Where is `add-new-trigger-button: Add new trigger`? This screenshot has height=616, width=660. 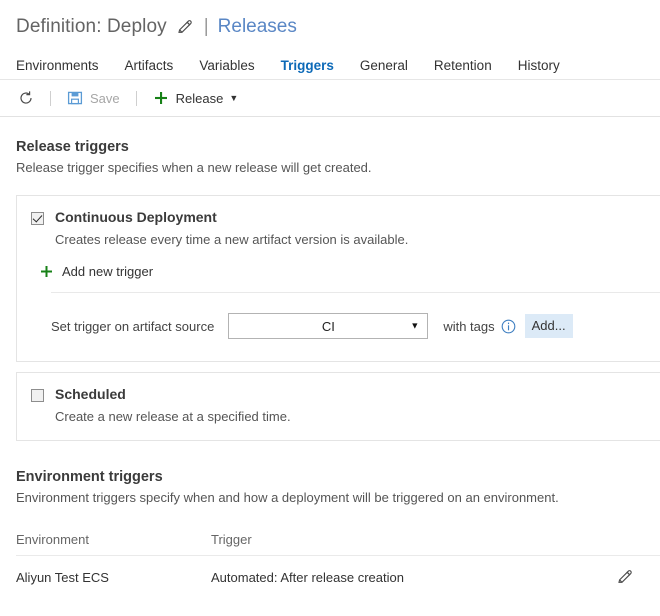
add-new-trigger-button: Add new trigger is located at coordinates (96, 271).